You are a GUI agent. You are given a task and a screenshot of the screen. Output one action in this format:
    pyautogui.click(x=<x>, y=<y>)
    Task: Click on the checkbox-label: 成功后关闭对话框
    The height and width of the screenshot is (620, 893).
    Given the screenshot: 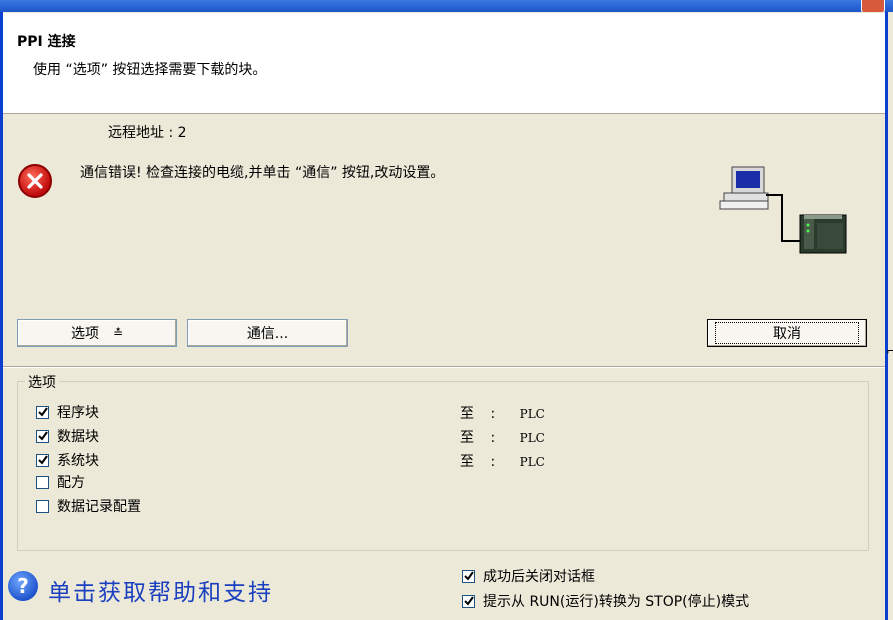 What is the action you would take?
    pyautogui.click(x=539, y=577)
    